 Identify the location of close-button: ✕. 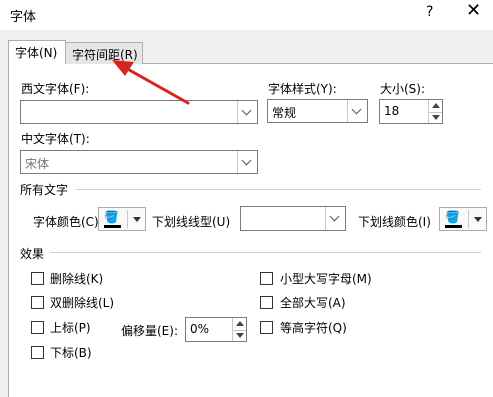
(473, 11).